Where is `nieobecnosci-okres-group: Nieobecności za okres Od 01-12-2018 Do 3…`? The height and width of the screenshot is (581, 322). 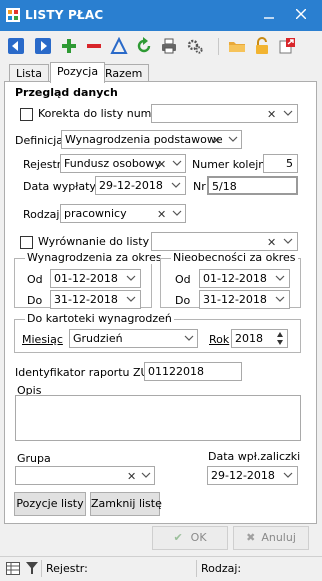
nieobecnosci-okres-group: Nieobecności za okres Od 01-12-2018 Do 3… is located at coordinates (230, 280).